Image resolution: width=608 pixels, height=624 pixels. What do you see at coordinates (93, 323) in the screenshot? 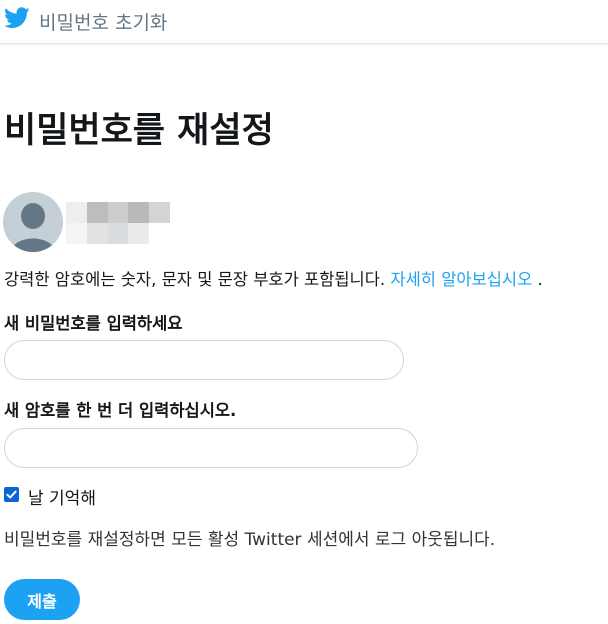
I see `new-password-label: 새 비밀번호를 입력하세요` at bounding box center [93, 323].